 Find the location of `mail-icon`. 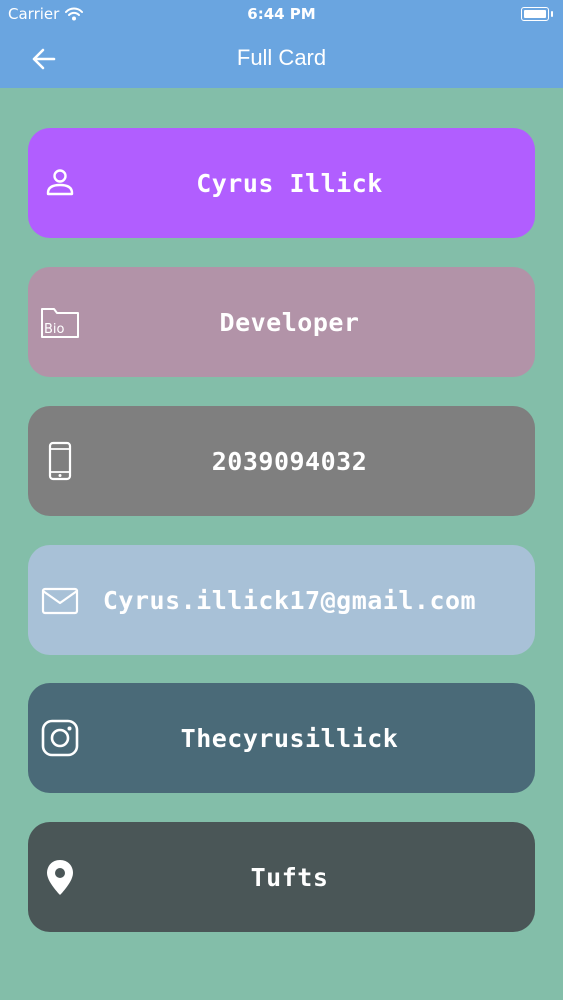

mail-icon is located at coordinates (60, 600).